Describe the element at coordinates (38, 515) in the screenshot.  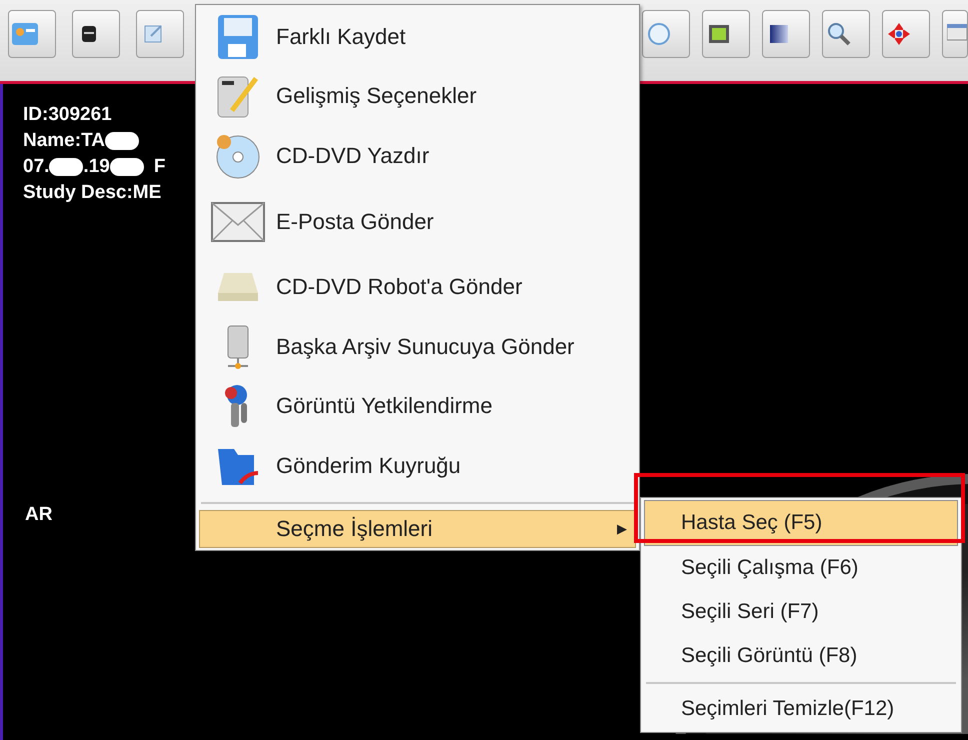
I see `orientation-label: AR` at that location.